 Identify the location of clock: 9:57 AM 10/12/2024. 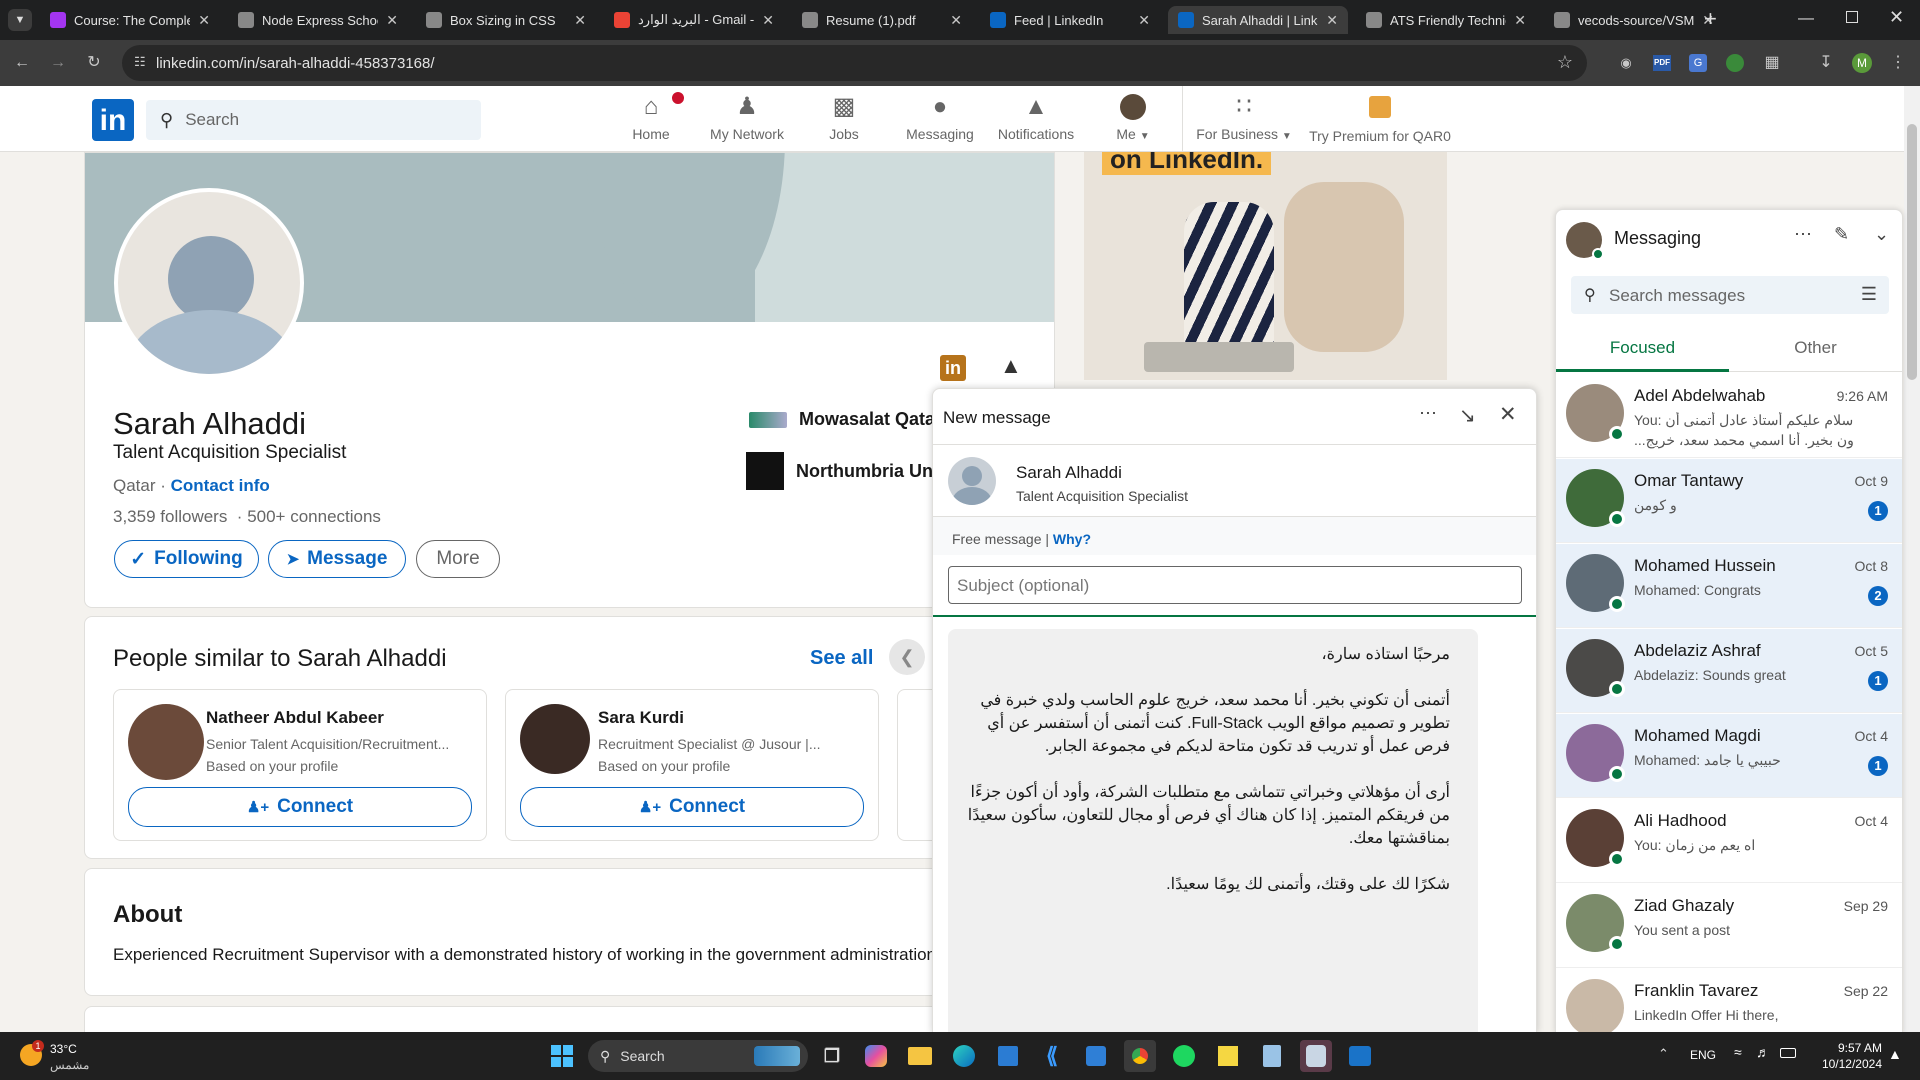
(1848, 1056).